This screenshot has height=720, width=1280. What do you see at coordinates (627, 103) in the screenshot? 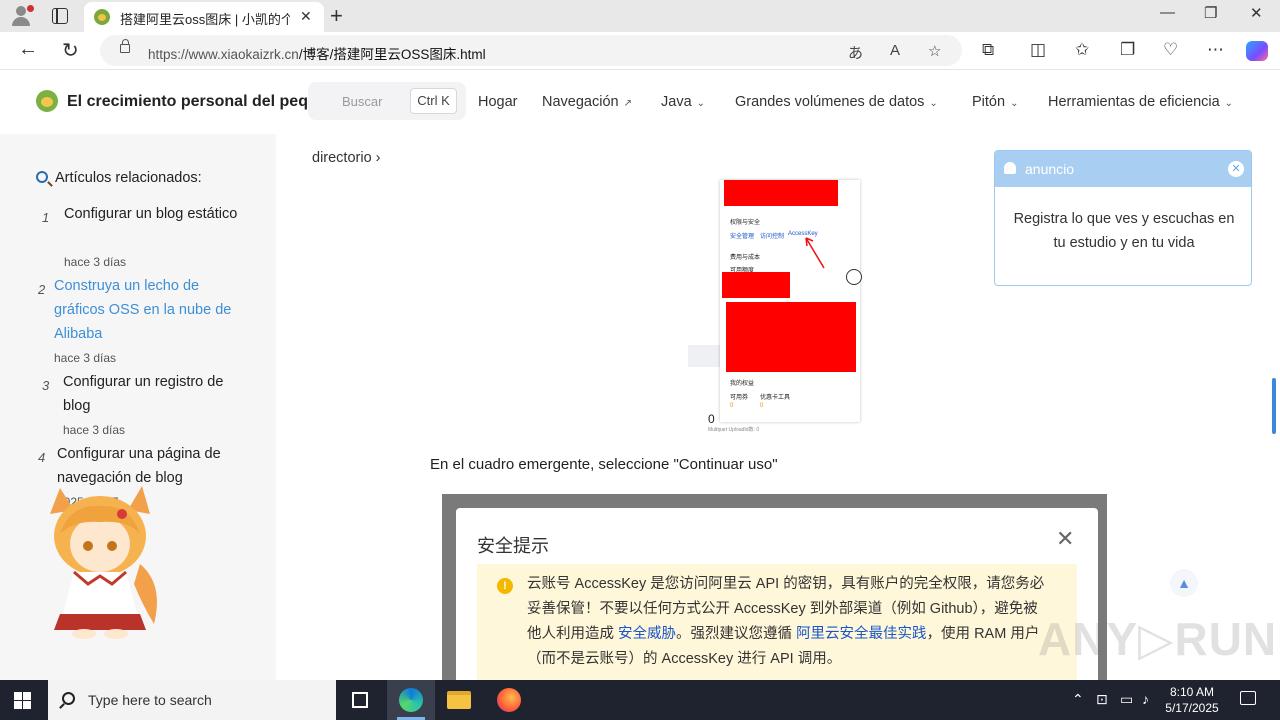
I see `external-link-icon: ↗` at bounding box center [627, 103].